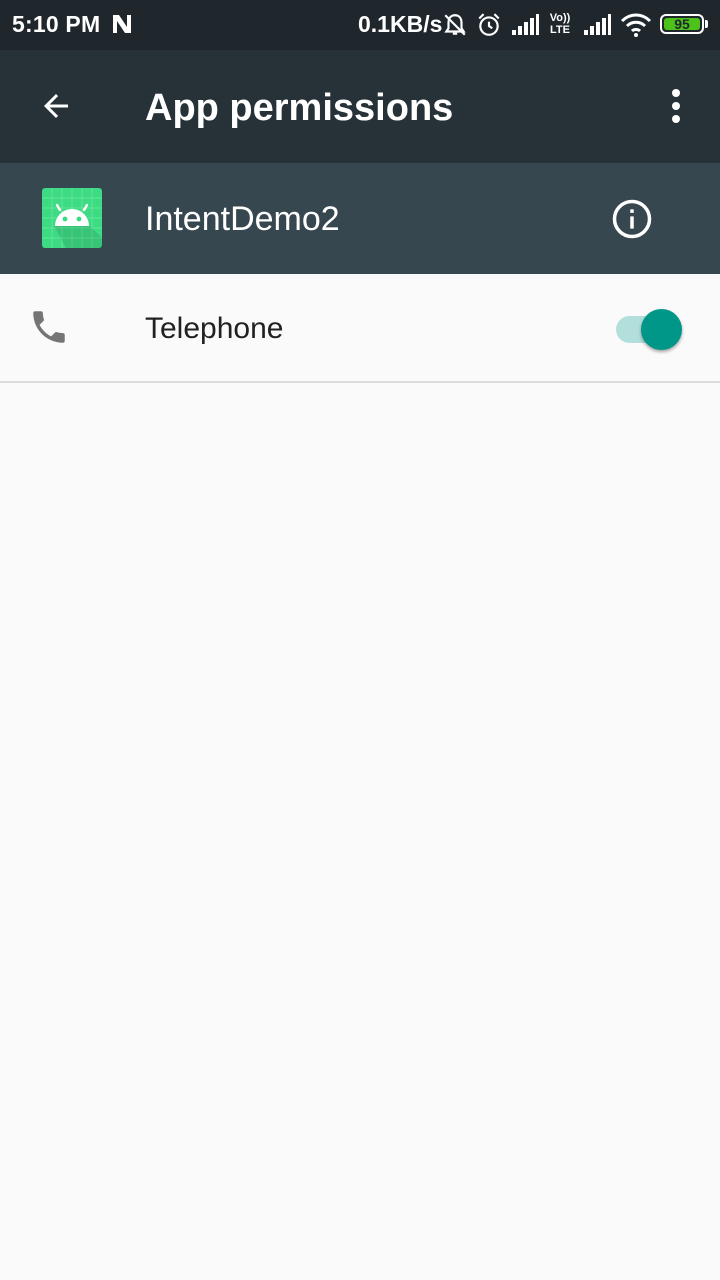 This screenshot has width=720, height=1280. I want to click on android-icon, so click(72, 218).